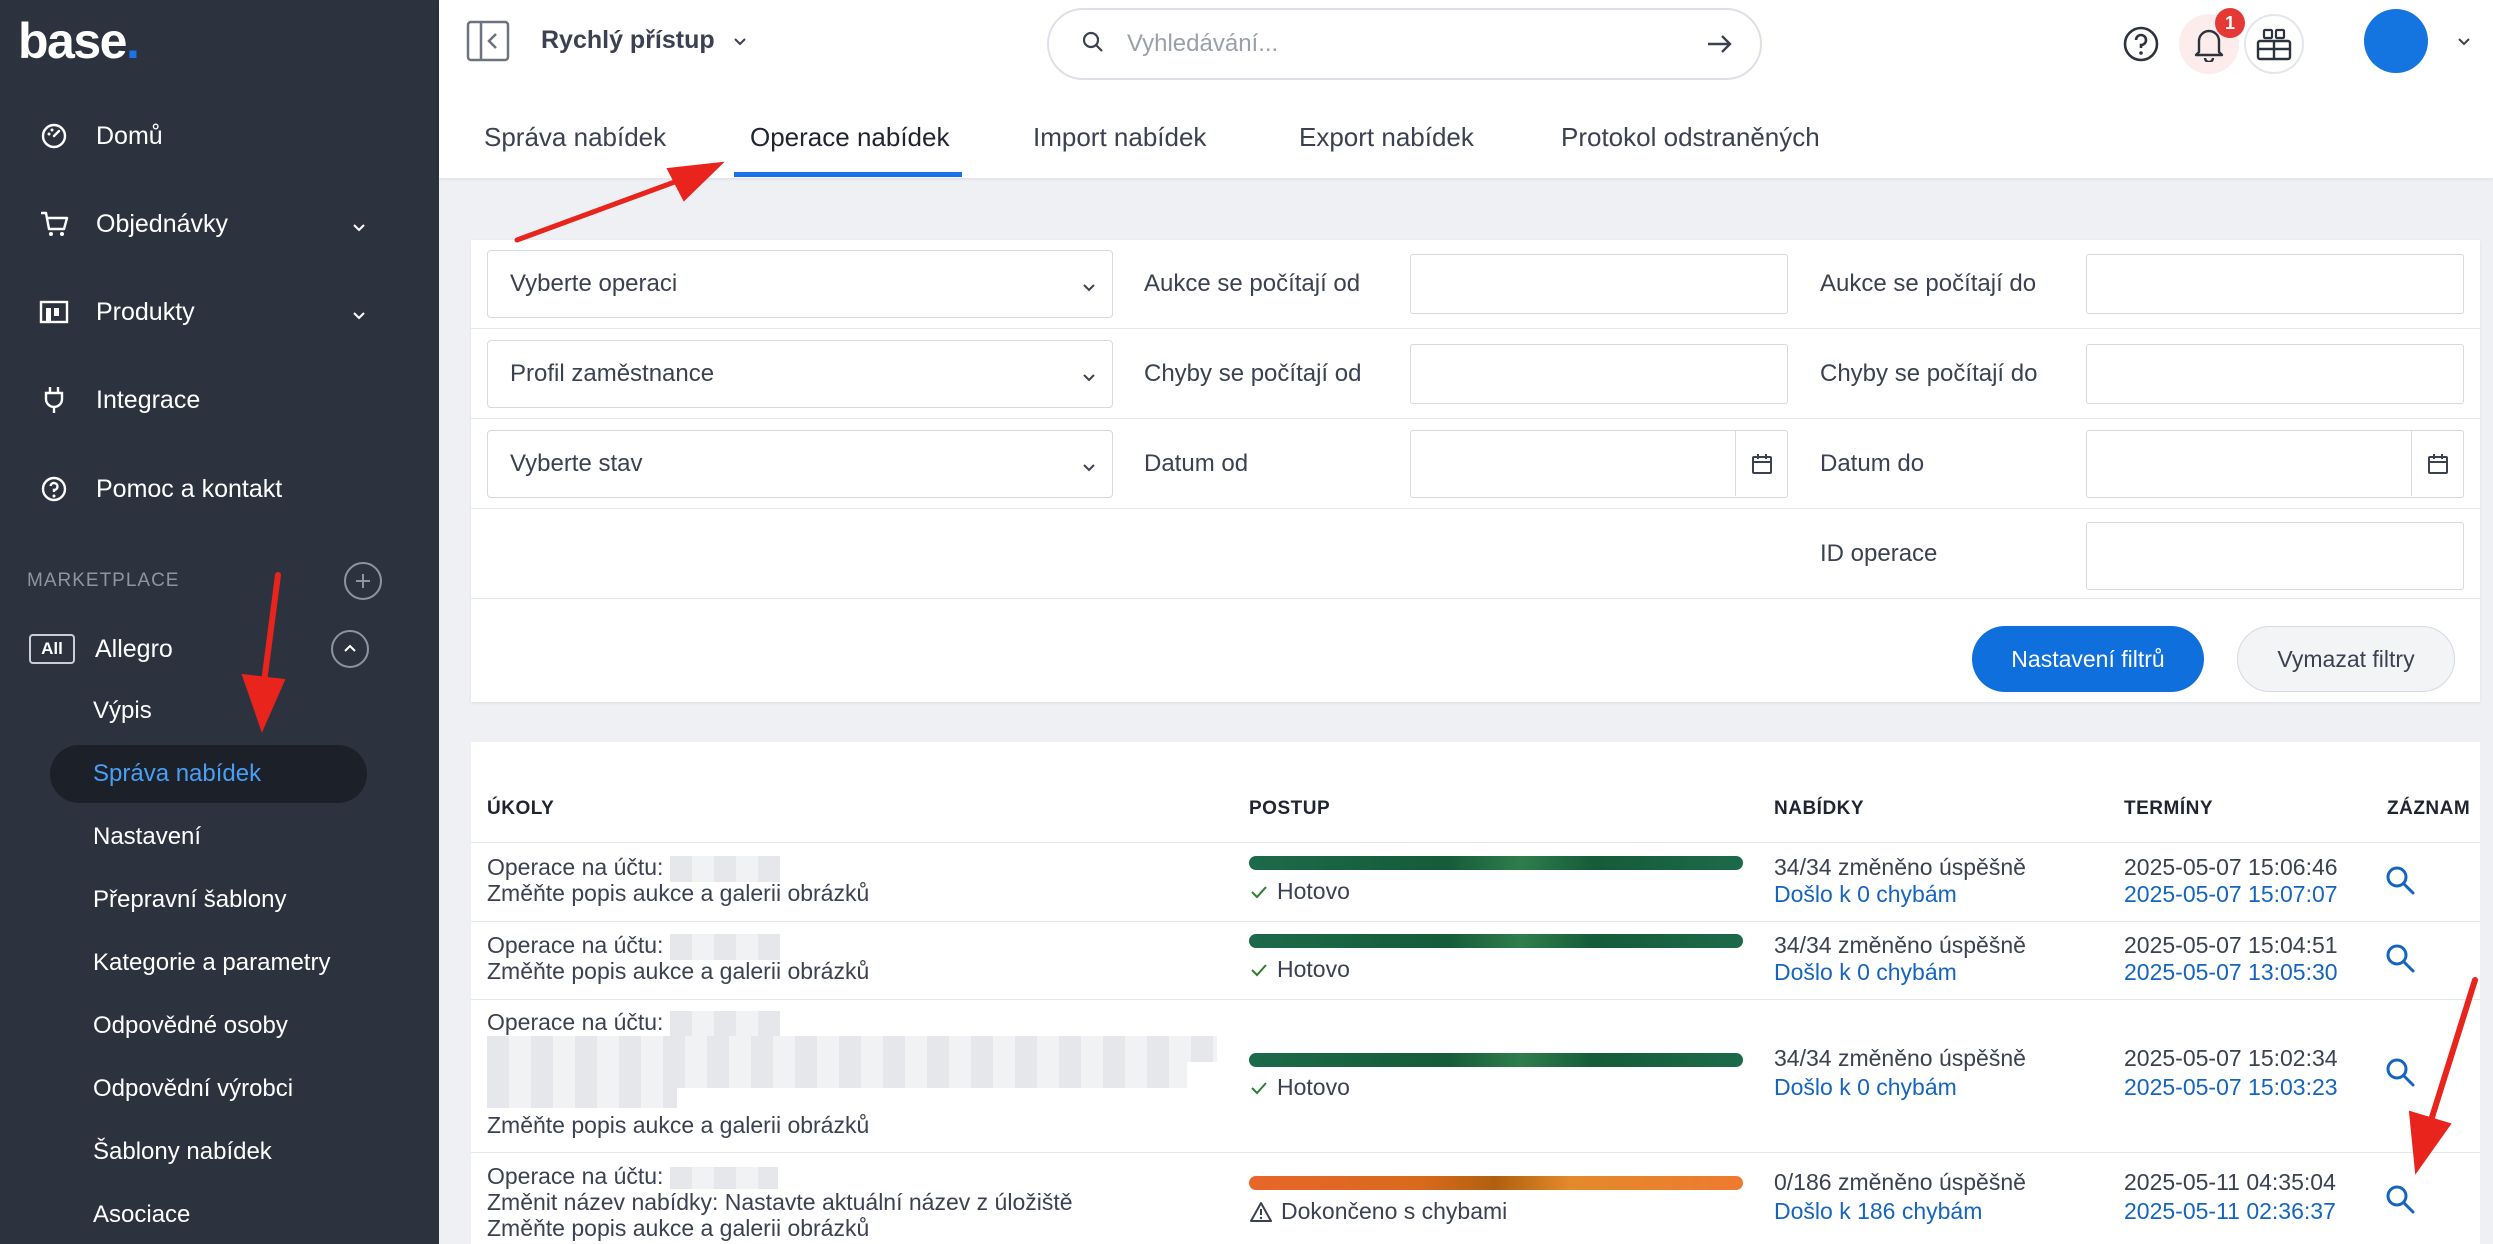  Describe the element at coordinates (2451, 1055) in the screenshot. I see `arrow-to-record-icon` at that location.